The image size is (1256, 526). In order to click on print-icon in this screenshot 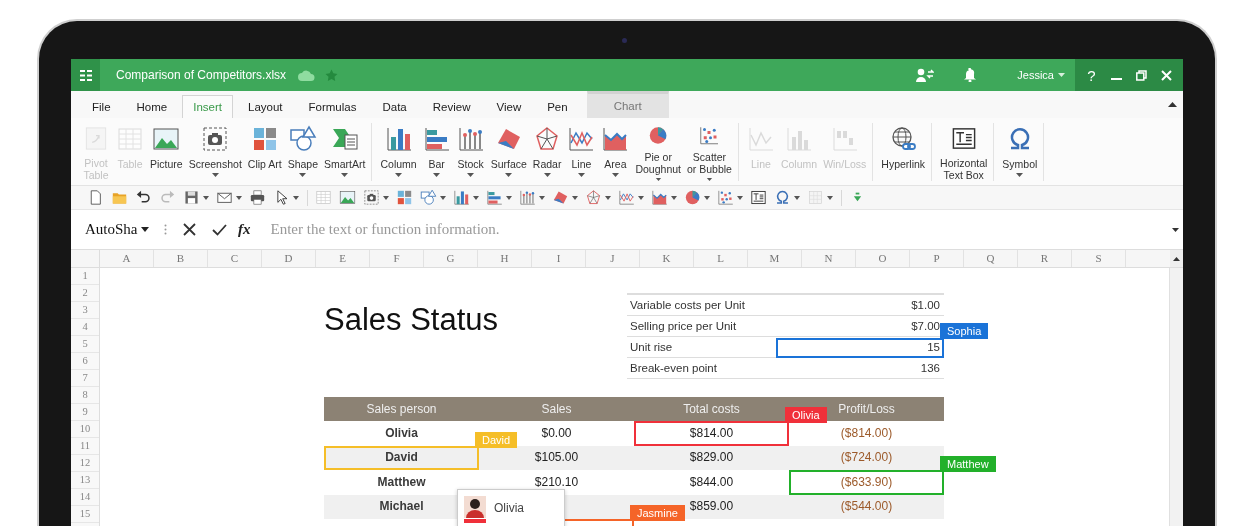, I will do `click(257, 197)`.